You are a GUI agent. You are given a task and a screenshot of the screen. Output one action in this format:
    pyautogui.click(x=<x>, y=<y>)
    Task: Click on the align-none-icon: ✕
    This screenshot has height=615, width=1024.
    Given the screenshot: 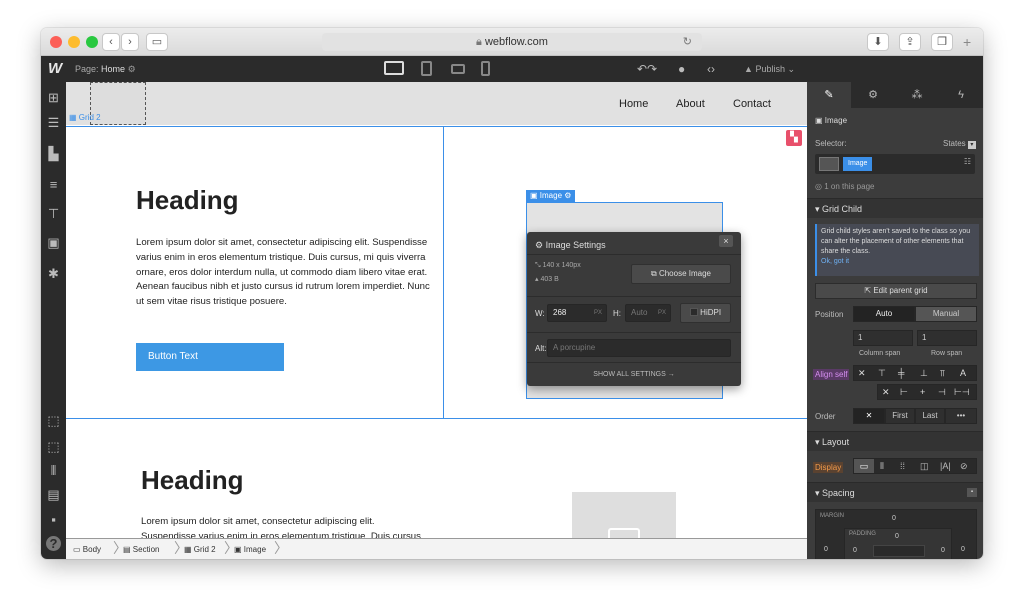 What is the action you would take?
    pyautogui.click(x=862, y=373)
    